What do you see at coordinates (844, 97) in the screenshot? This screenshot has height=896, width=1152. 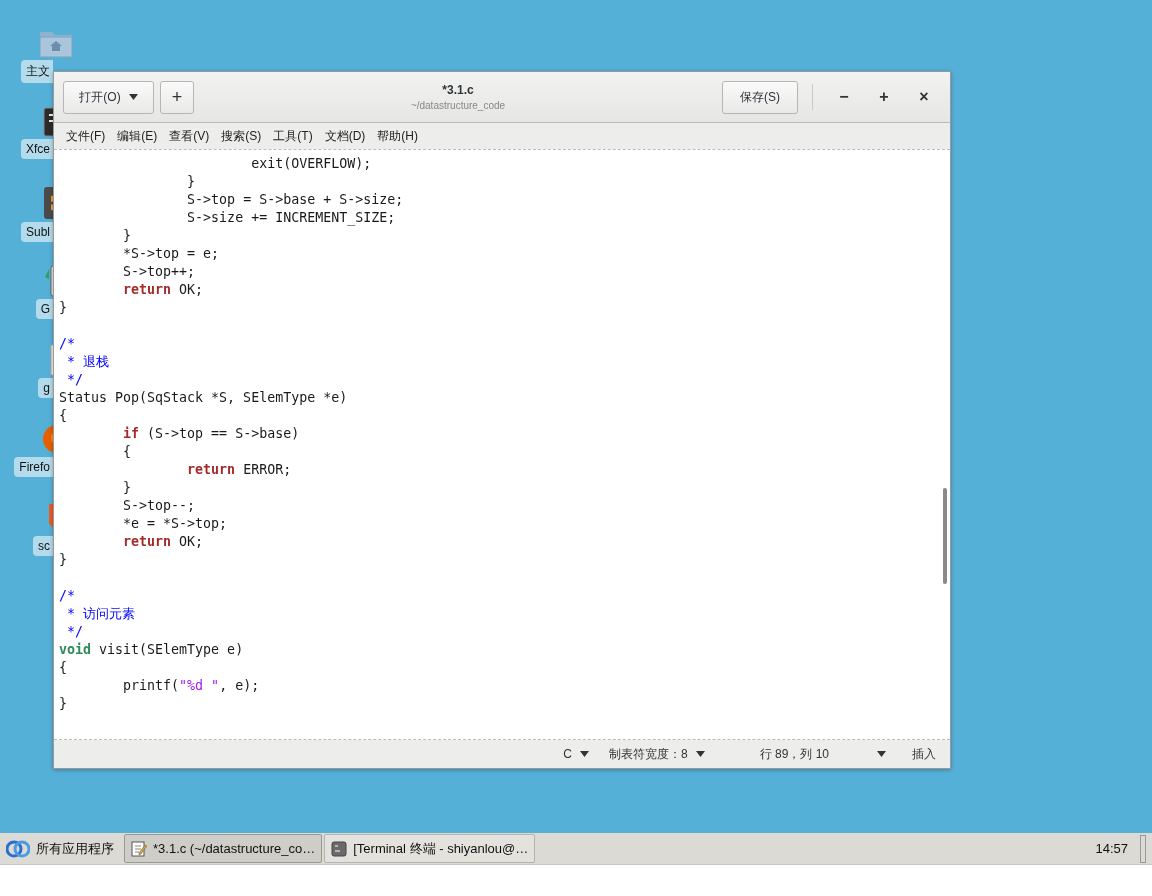 I see `minimize-button: −` at bounding box center [844, 97].